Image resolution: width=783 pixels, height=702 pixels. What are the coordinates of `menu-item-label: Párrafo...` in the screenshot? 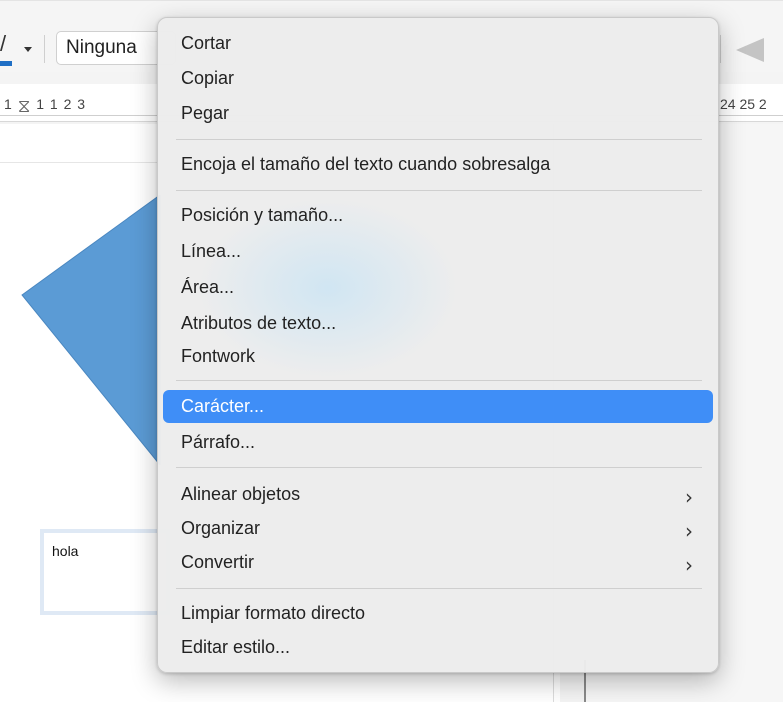 It's located at (218, 442).